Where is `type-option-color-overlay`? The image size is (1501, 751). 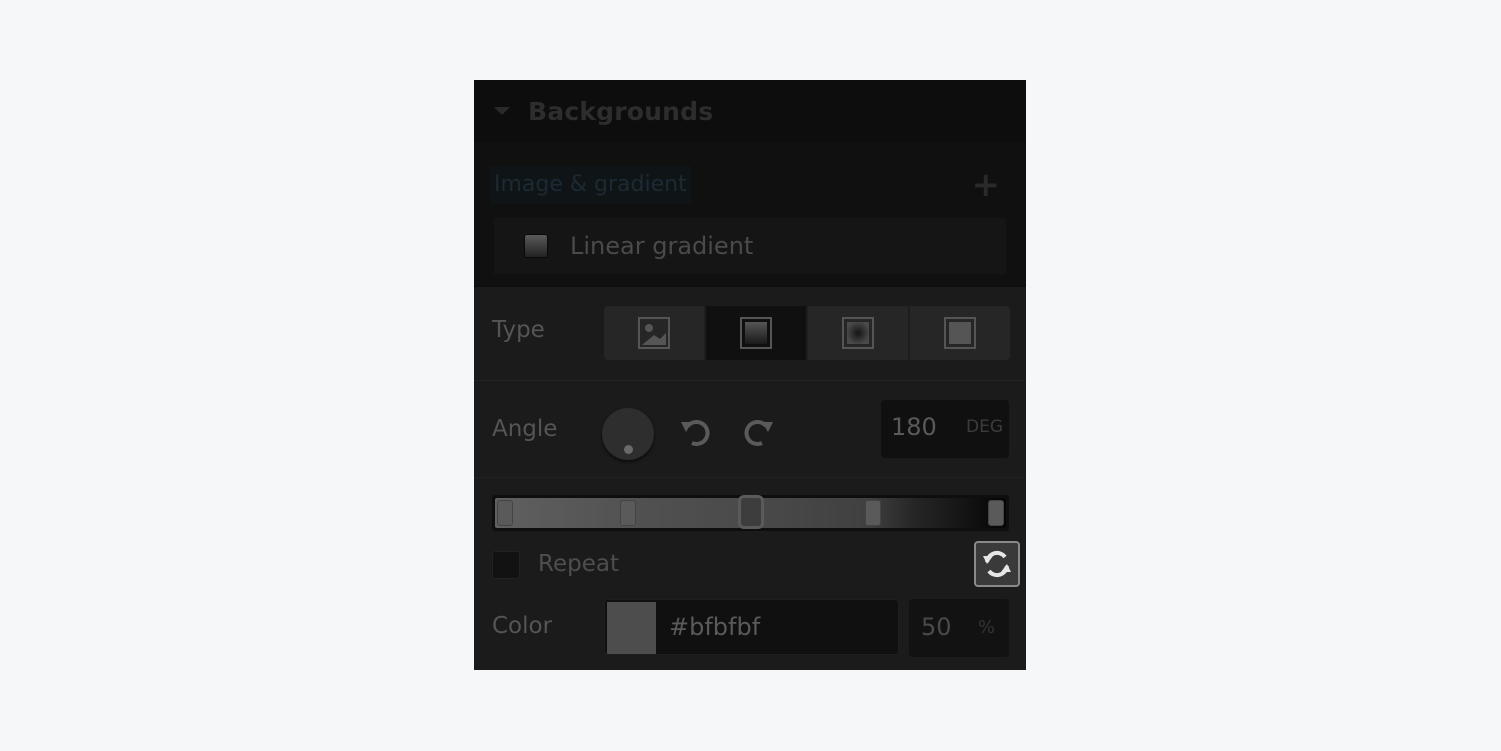
type-option-color-overlay is located at coordinates (960, 333).